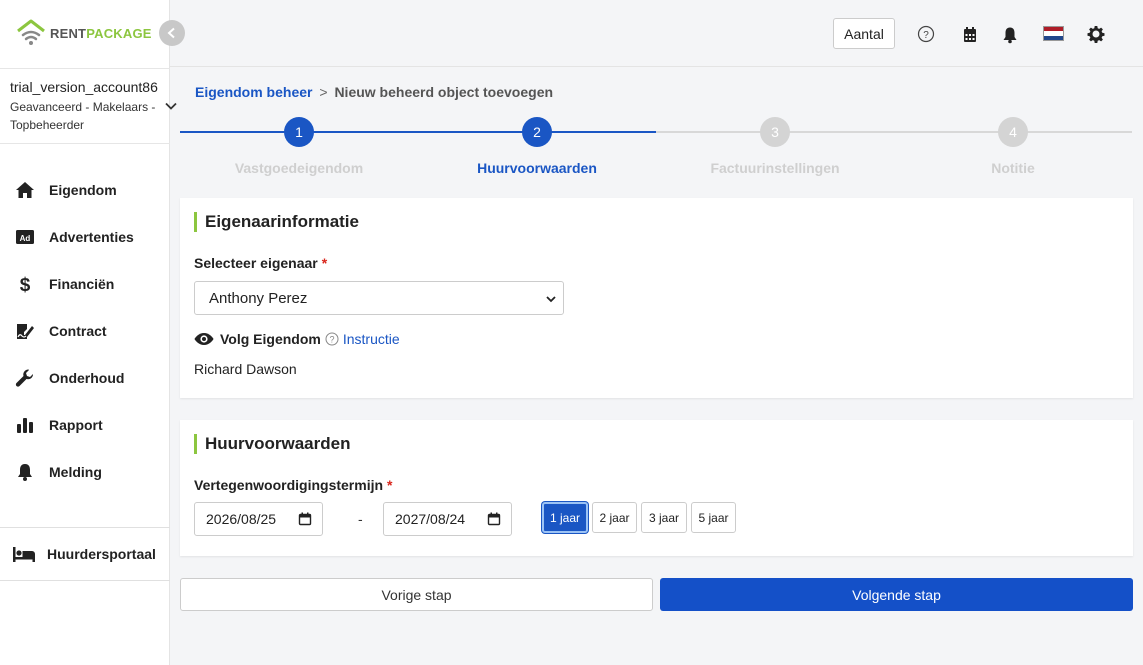  What do you see at coordinates (83, 116) in the screenshot?
I see `account-role: Geavanceerd - Makelaars - Topbeheerder` at bounding box center [83, 116].